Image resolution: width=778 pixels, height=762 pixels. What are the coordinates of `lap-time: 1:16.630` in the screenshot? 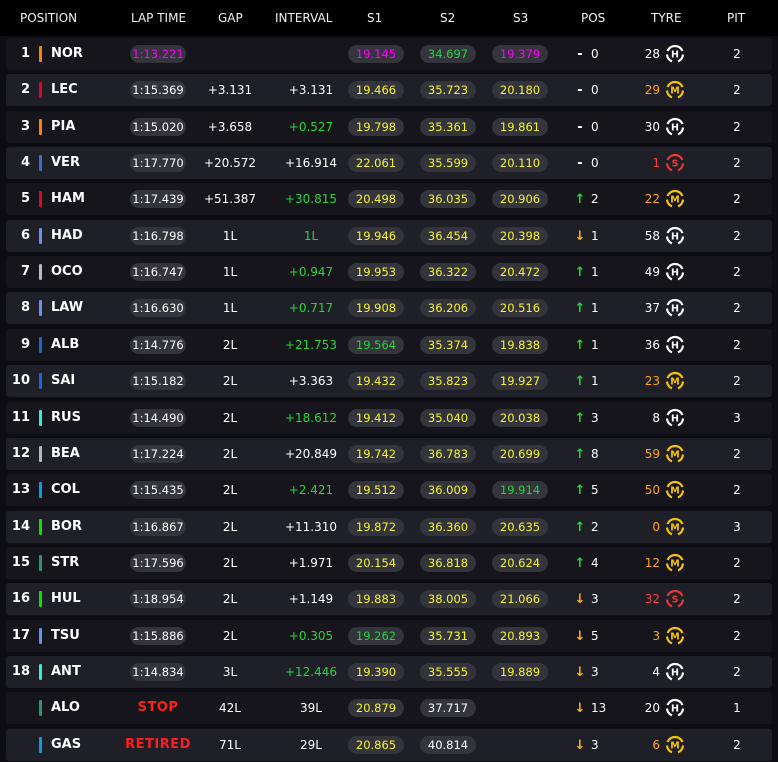 It's located at (158, 308).